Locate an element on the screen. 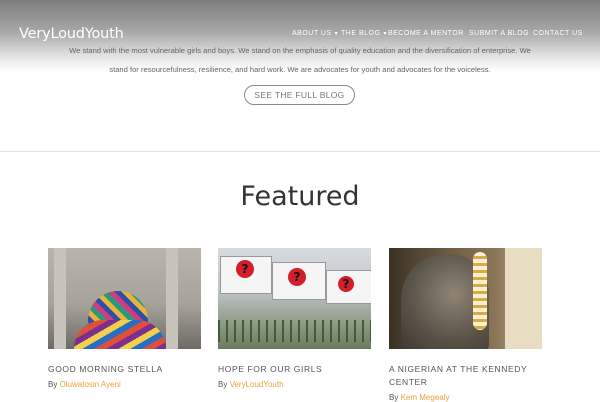 The width and height of the screenshot is (600, 402). nav-item-the-blog: THE BLOG ▾ is located at coordinates (364, 33).